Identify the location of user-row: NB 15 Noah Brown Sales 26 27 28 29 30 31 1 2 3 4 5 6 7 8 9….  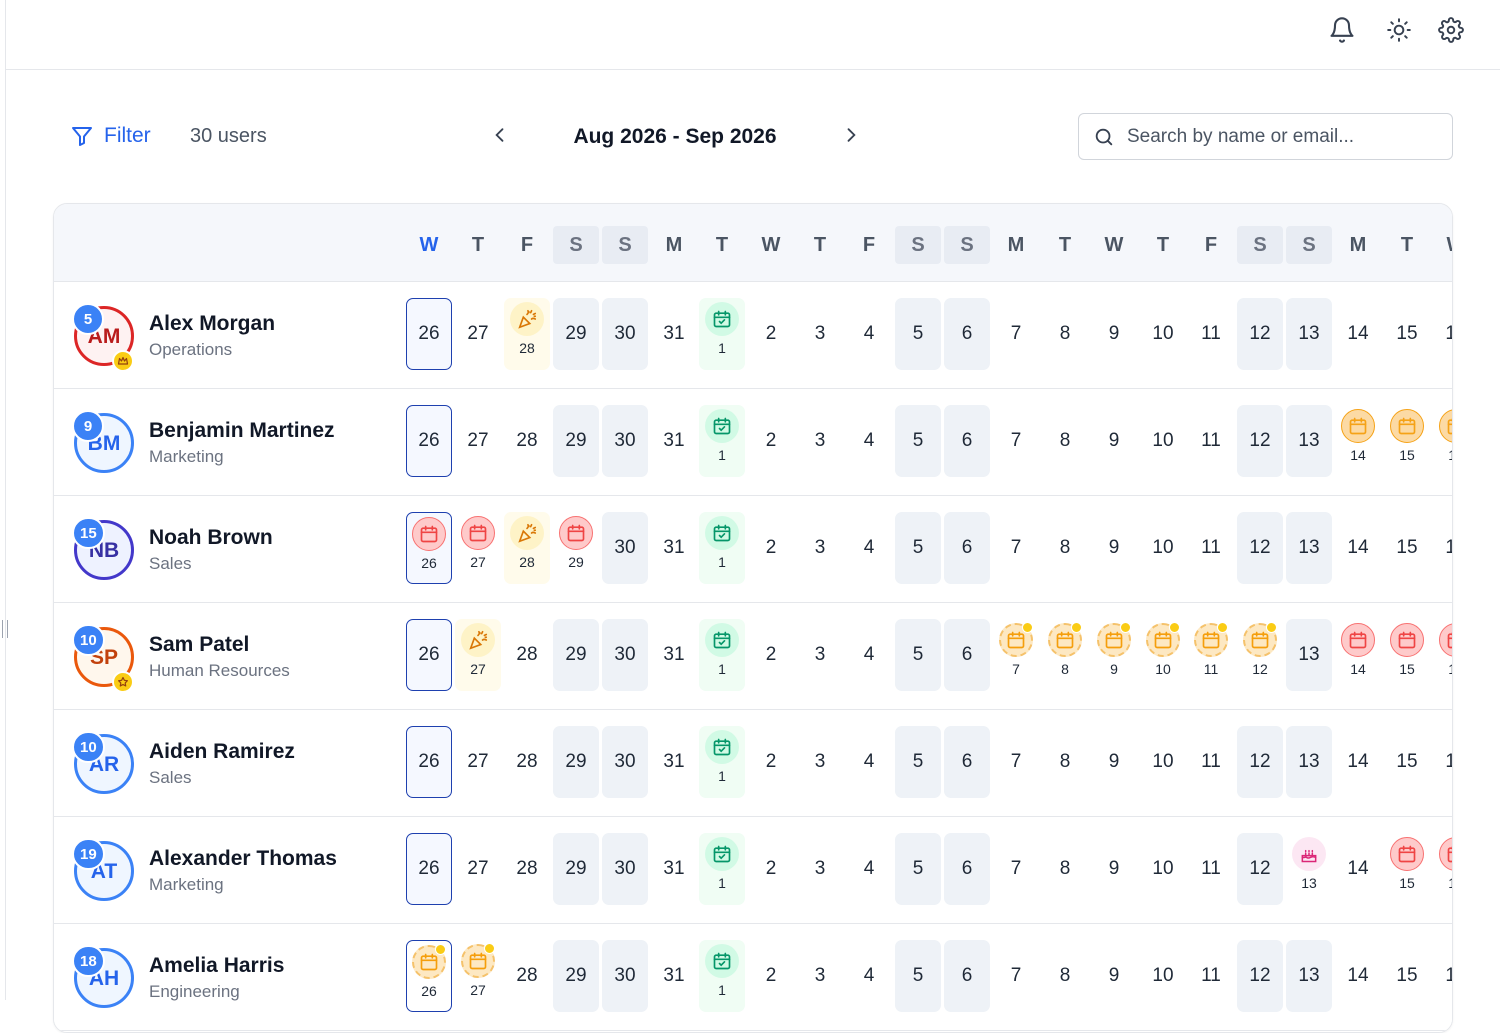
(753, 549).